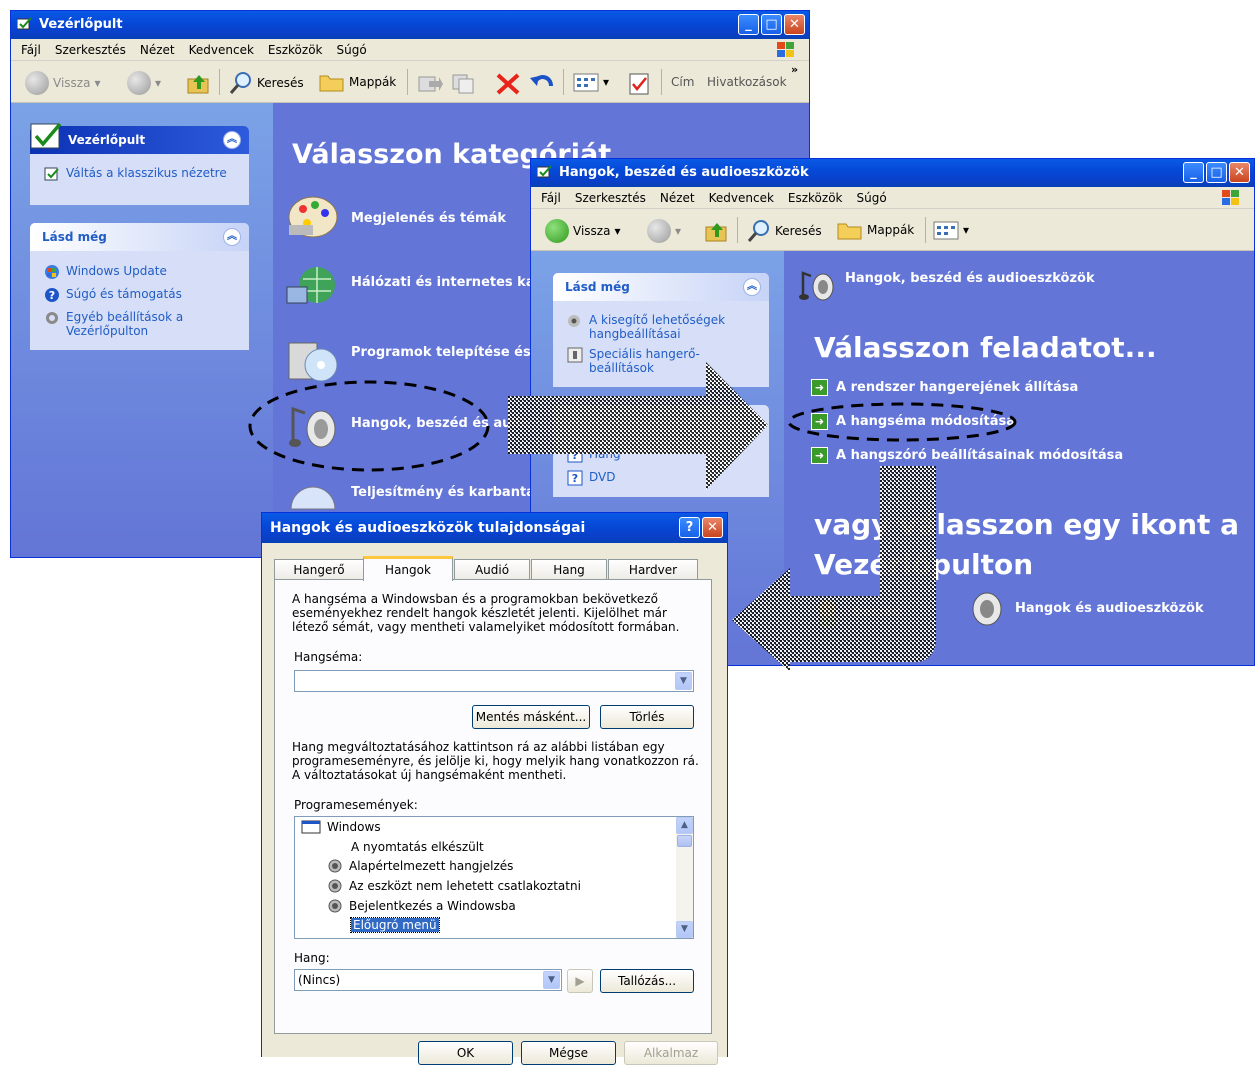 Image resolution: width=1255 pixels, height=1065 pixels. What do you see at coordinates (569, 569) in the screenshot?
I see `tab-voice: Hang` at bounding box center [569, 569].